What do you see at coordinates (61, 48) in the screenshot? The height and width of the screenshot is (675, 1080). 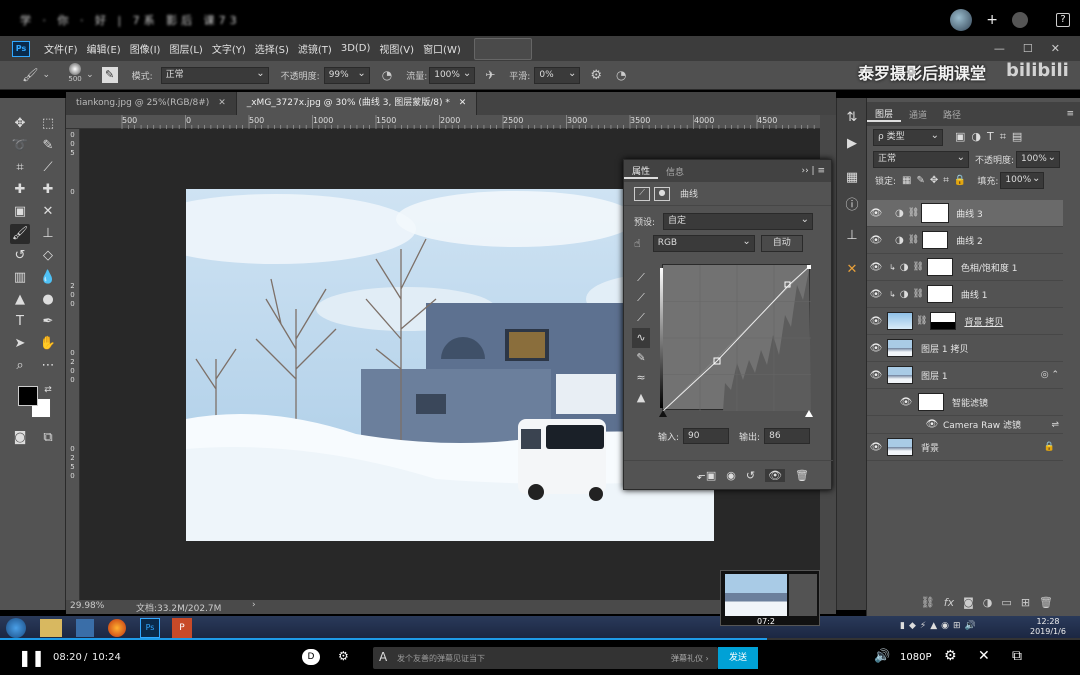 I see `menu-file: 文件(F)` at bounding box center [61, 48].